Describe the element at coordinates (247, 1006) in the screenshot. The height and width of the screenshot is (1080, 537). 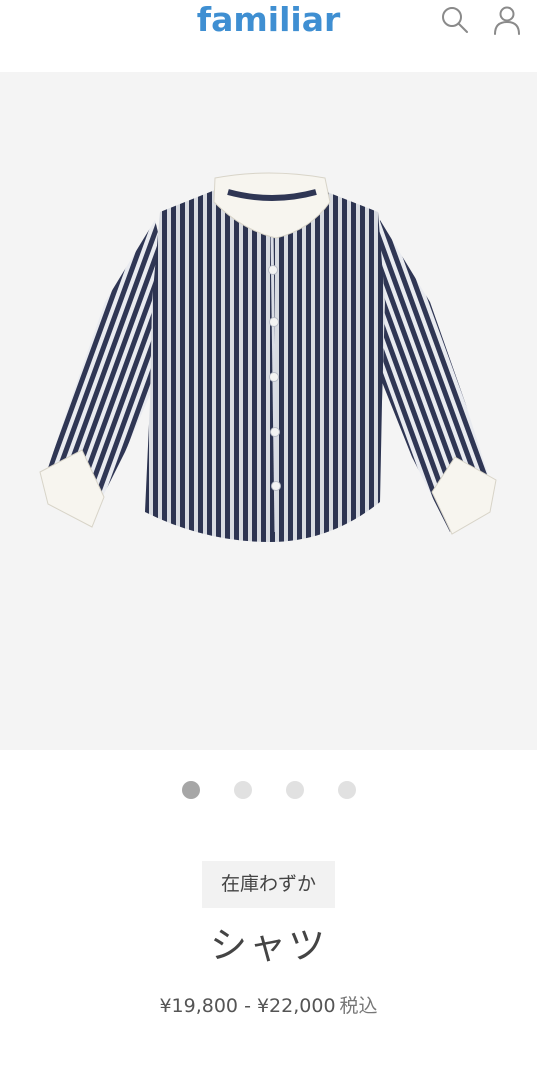
I see `price-range: ¥19,800 - ¥22,000` at that location.